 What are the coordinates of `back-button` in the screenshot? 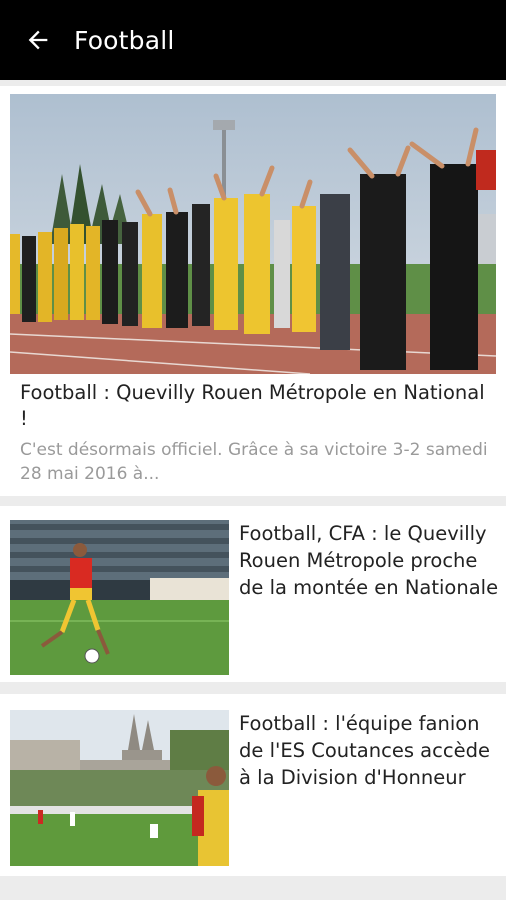 It's located at (38, 40).